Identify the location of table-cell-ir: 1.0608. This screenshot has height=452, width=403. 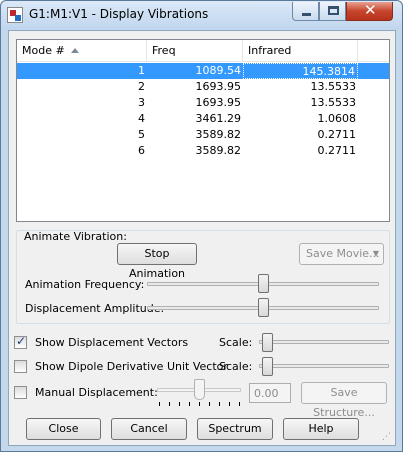
(337, 118).